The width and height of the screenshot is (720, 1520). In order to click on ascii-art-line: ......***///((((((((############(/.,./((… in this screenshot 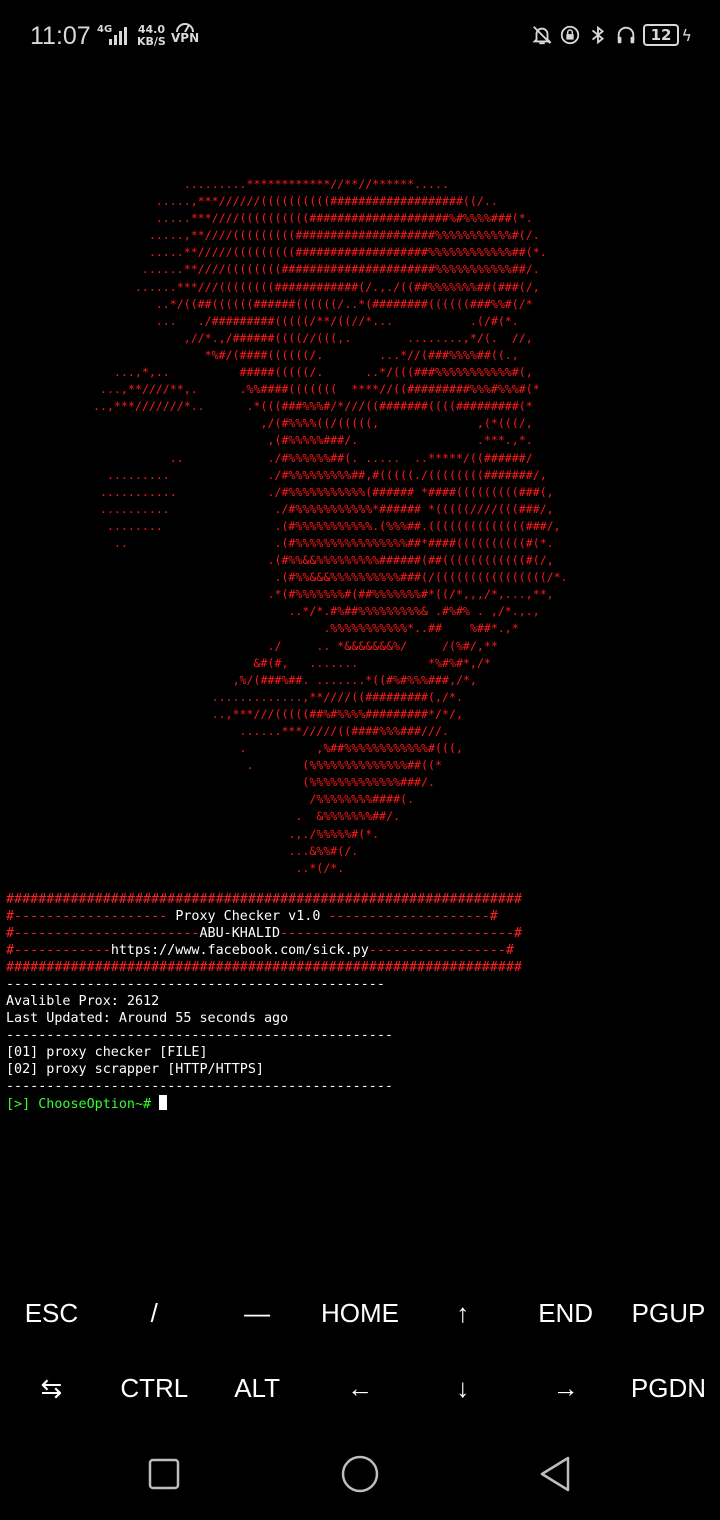, I will do `click(313, 286)`.